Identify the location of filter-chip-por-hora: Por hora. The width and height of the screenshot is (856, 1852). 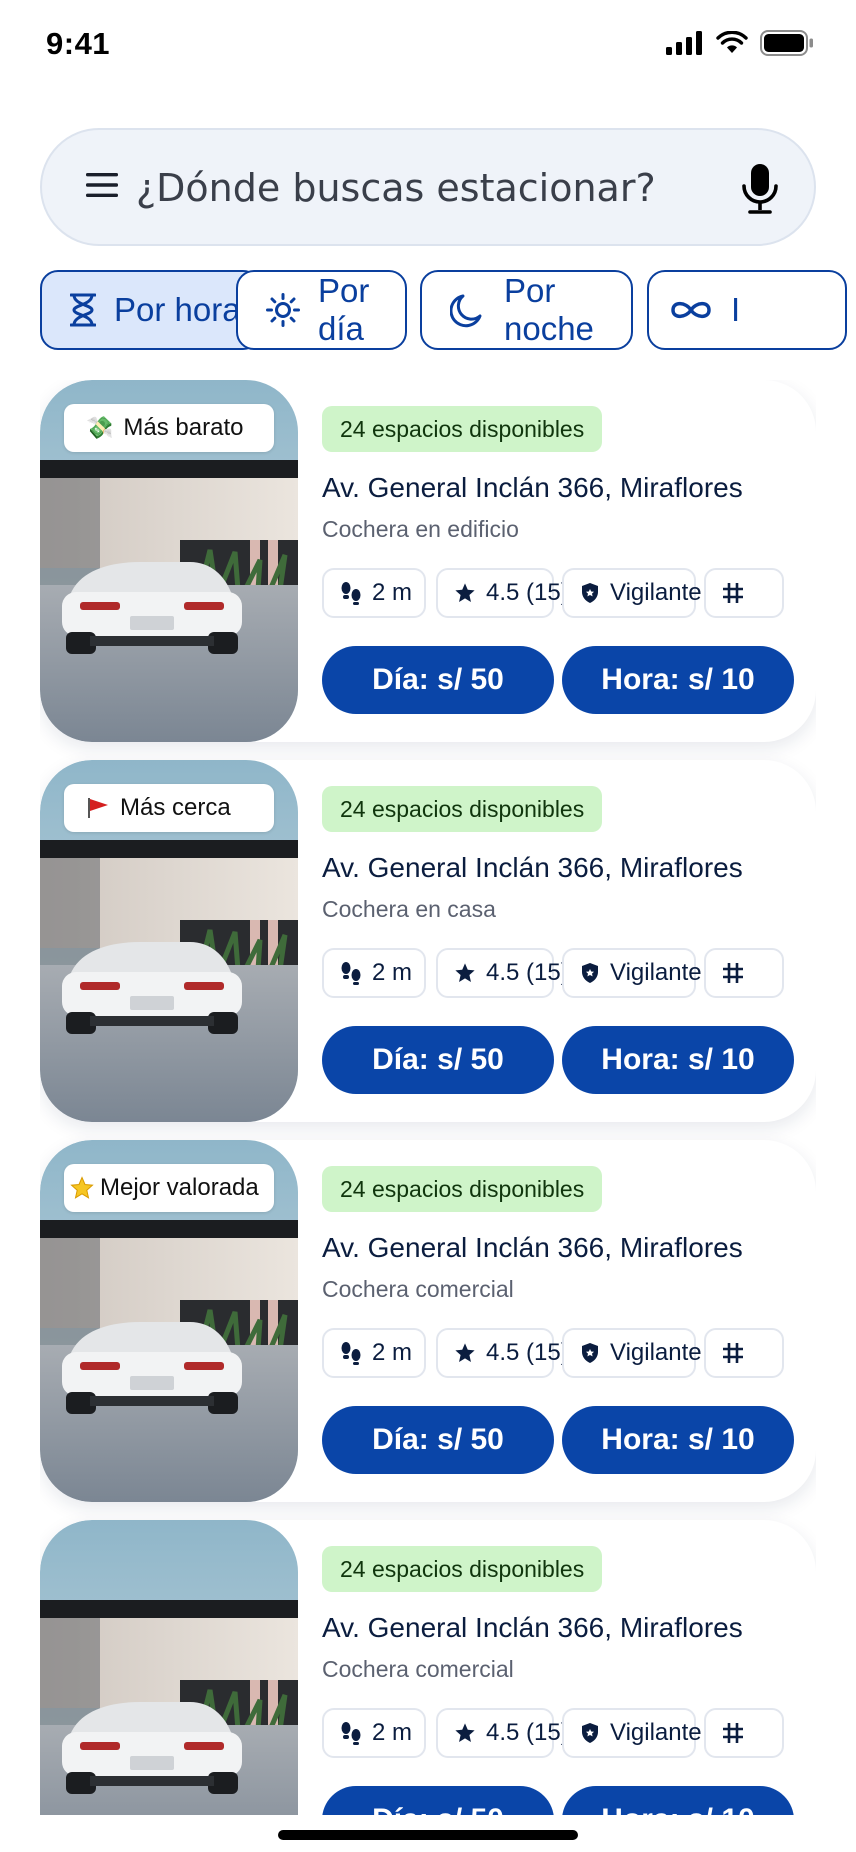
(150, 310).